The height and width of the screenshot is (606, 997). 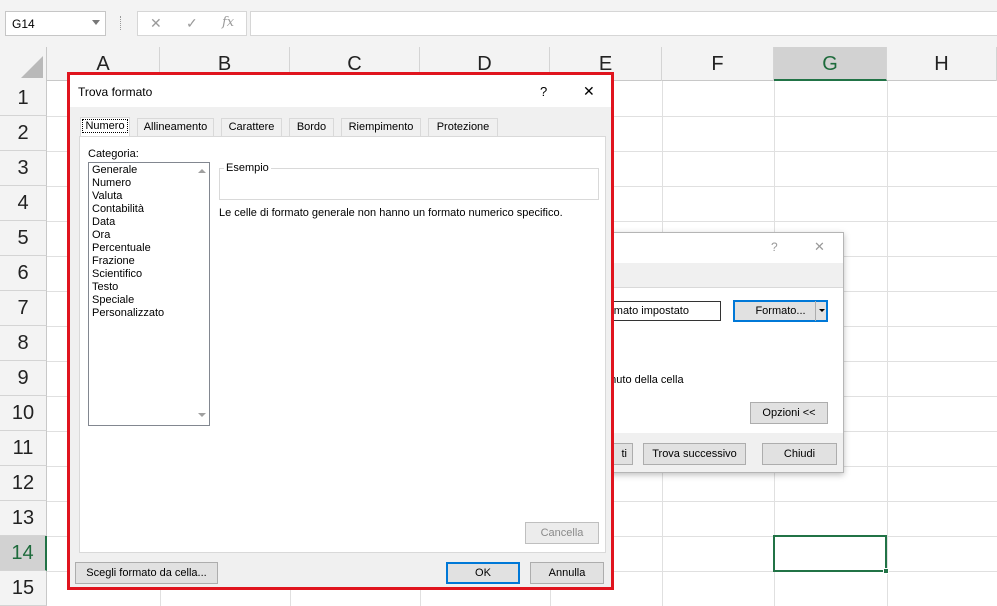 What do you see at coordinates (694, 454) in the screenshot?
I see `find-next-button: Trova successivo` at bounding box center [694, 454].